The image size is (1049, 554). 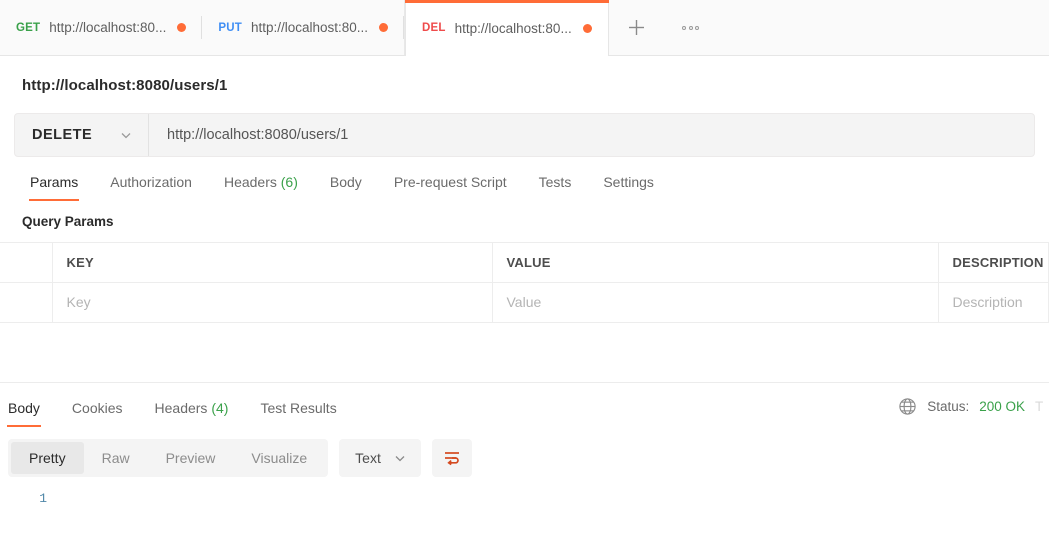 What do you see at coordinates (279, 458) in the screenshot?
I see `view-visualize-button: Visualize` at bounding box center [279, 458].